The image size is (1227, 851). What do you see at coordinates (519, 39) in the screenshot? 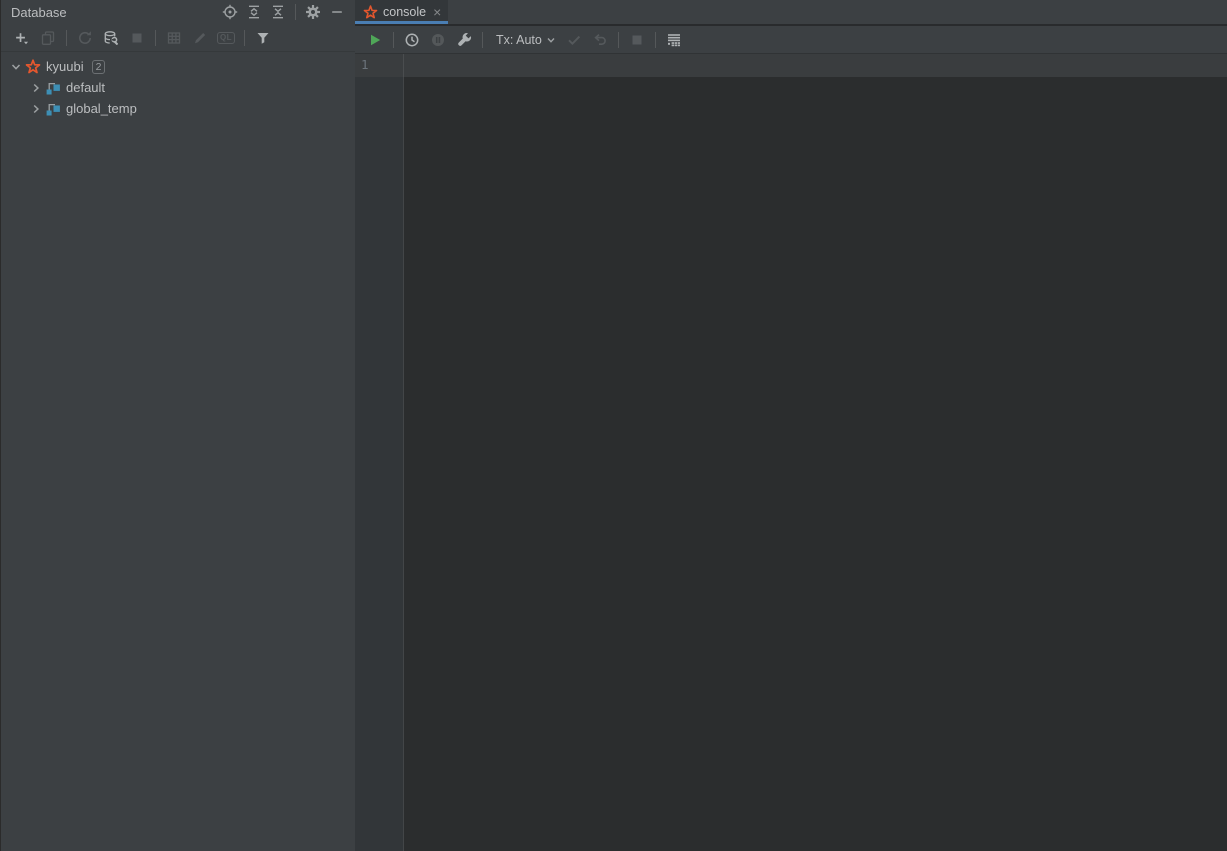
I see `tx-mode-label: Tx: Auto` at bounding box center [519, 39].